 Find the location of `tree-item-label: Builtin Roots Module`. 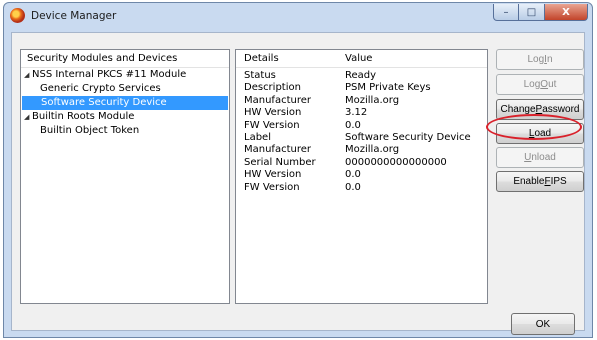

tree-item-label: Builtin Roots Module is located at coordinates (83, 116).